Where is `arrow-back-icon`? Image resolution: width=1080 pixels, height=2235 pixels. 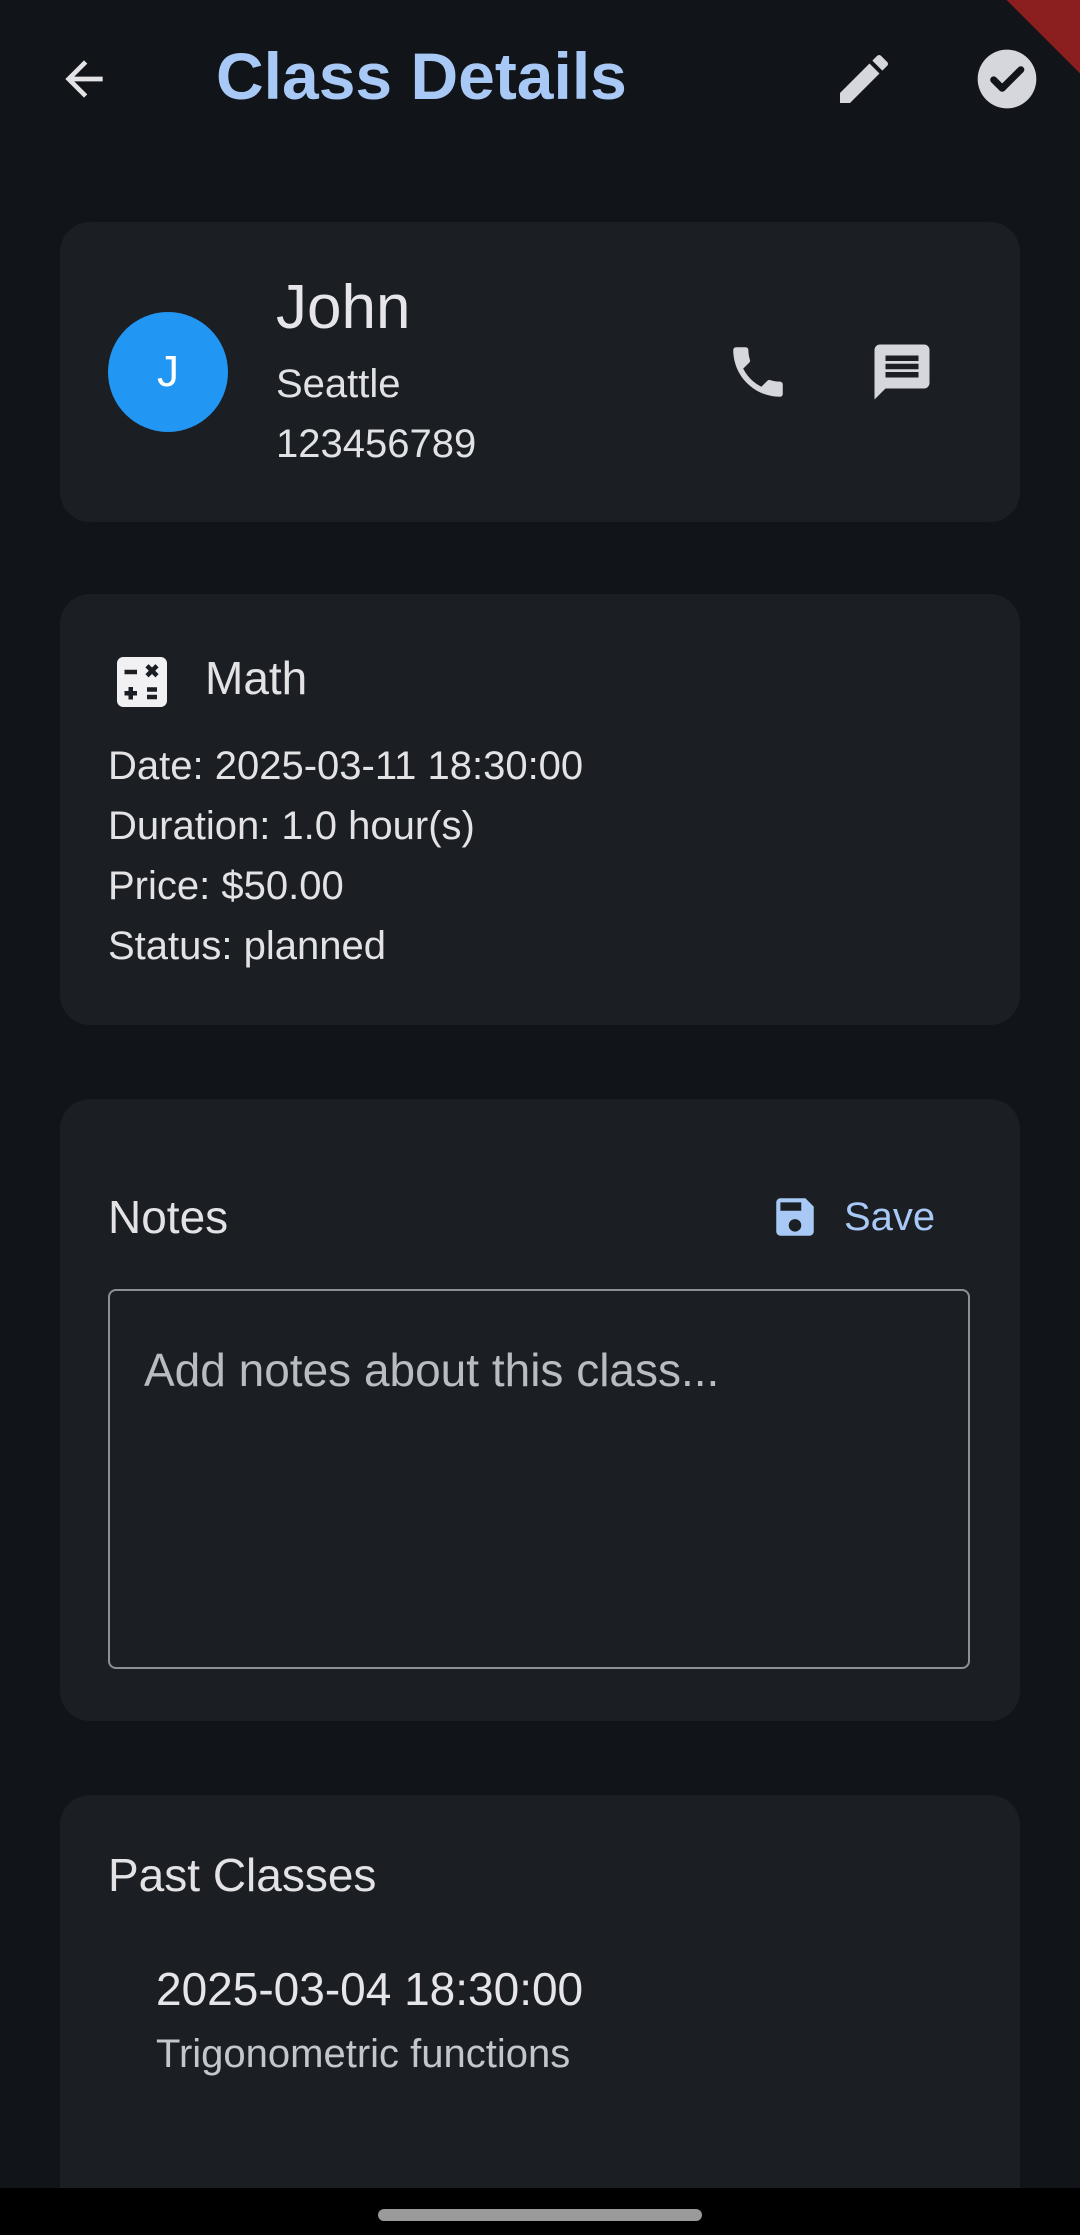
arrow-back-icon is located at coordinates (84, 79).